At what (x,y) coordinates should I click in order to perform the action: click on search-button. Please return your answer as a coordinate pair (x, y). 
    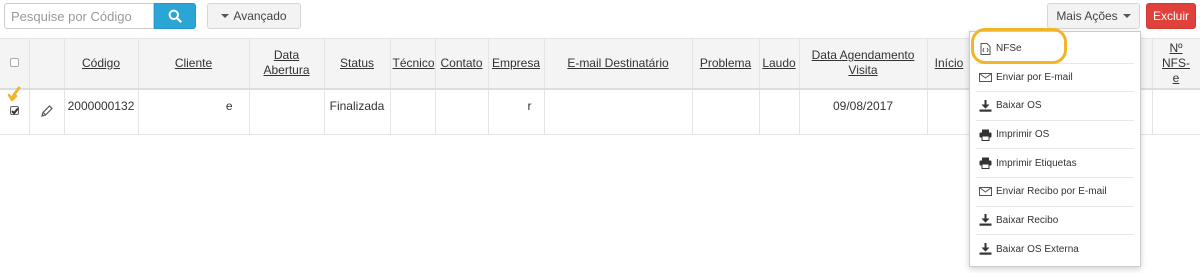
    Looking at the image, I should click on (175, 16).